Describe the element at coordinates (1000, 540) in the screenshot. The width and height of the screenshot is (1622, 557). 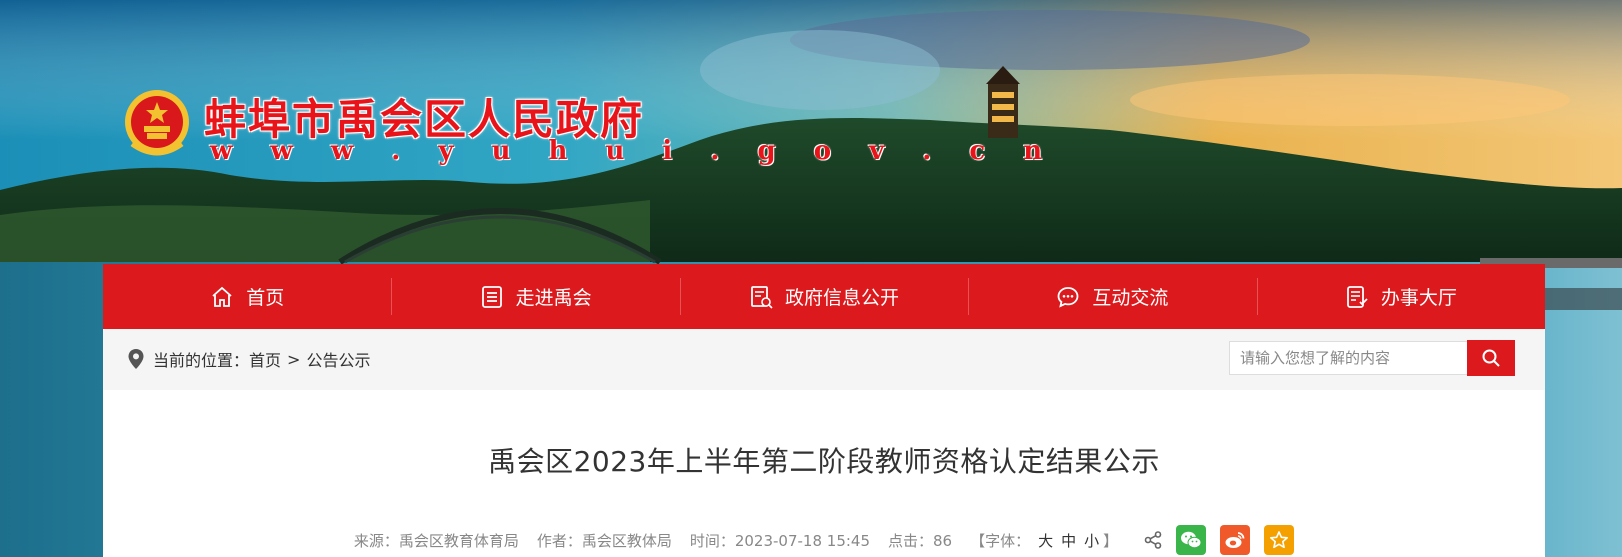
I see `font-size-label: 【字体：` at that location.